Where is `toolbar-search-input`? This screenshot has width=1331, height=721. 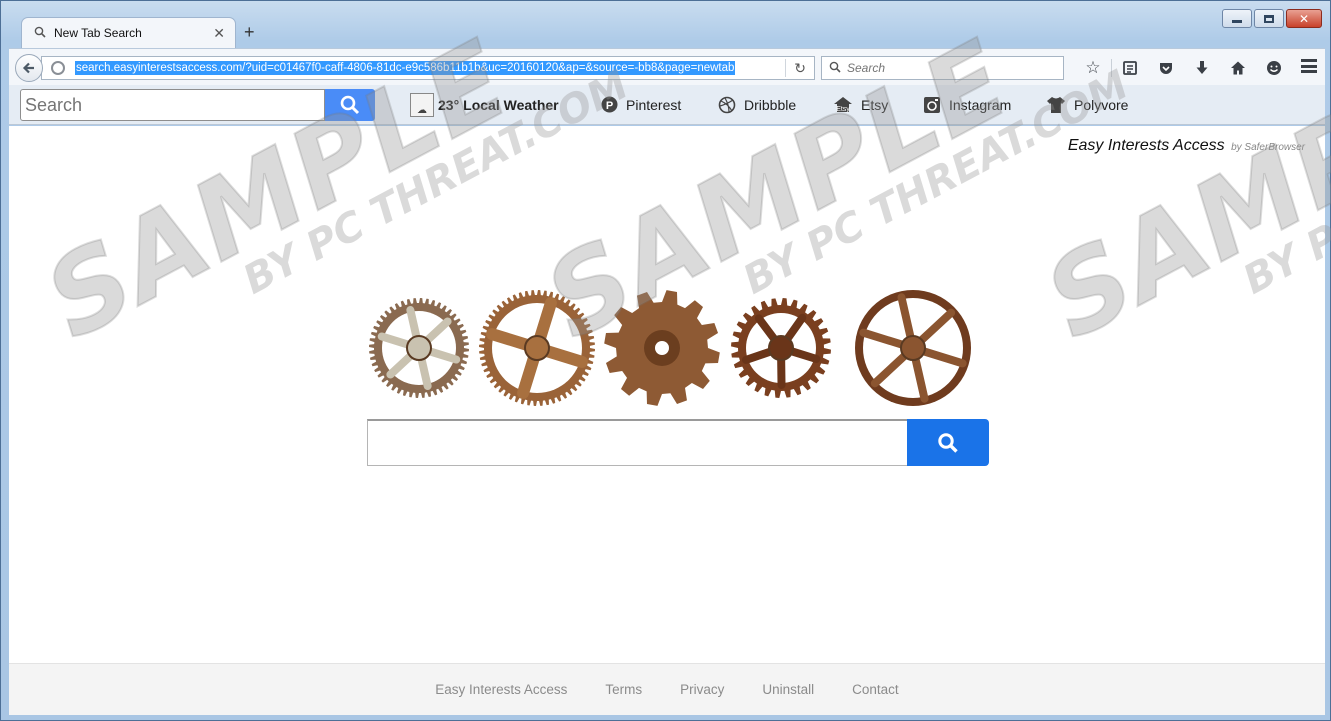
toolbar-search-input is located at coordinates (170, 105).